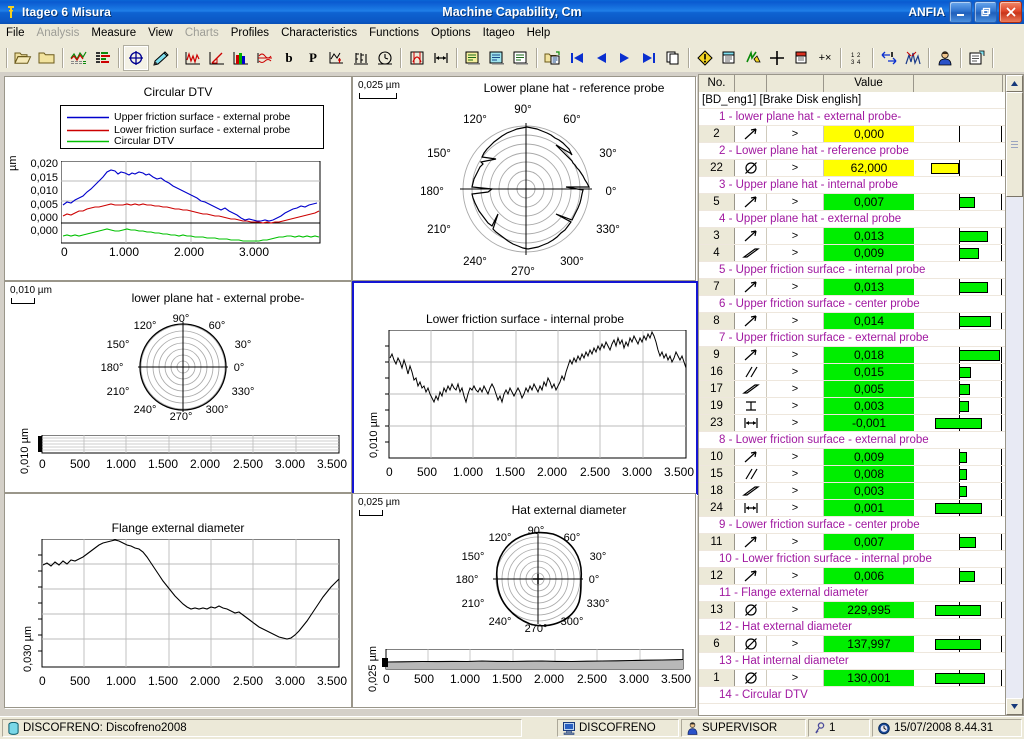 This screenshot has height=739, width=1024. I want to click on database-export-icon, so click(553, 58).